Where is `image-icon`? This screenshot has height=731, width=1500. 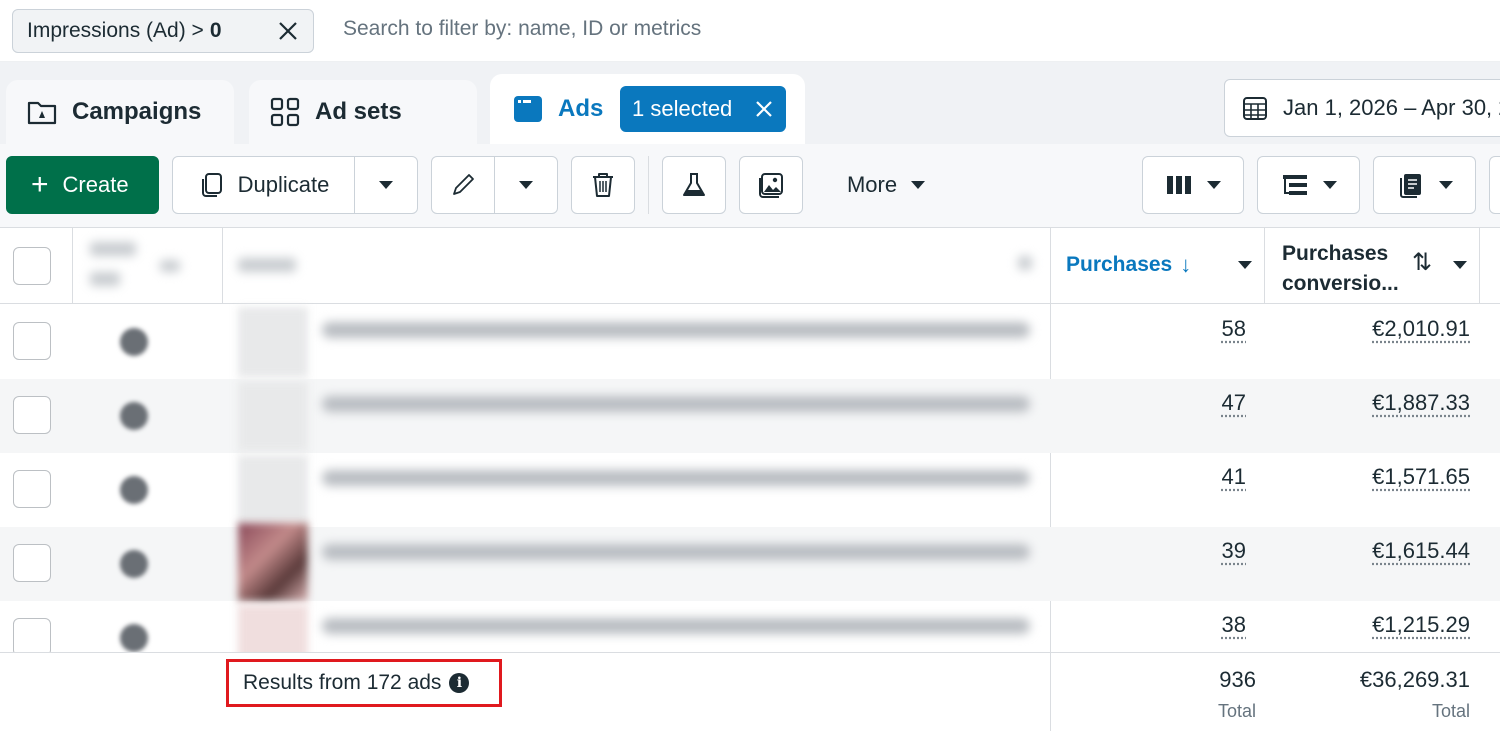
image-icon is located at coordinates (771, 185).